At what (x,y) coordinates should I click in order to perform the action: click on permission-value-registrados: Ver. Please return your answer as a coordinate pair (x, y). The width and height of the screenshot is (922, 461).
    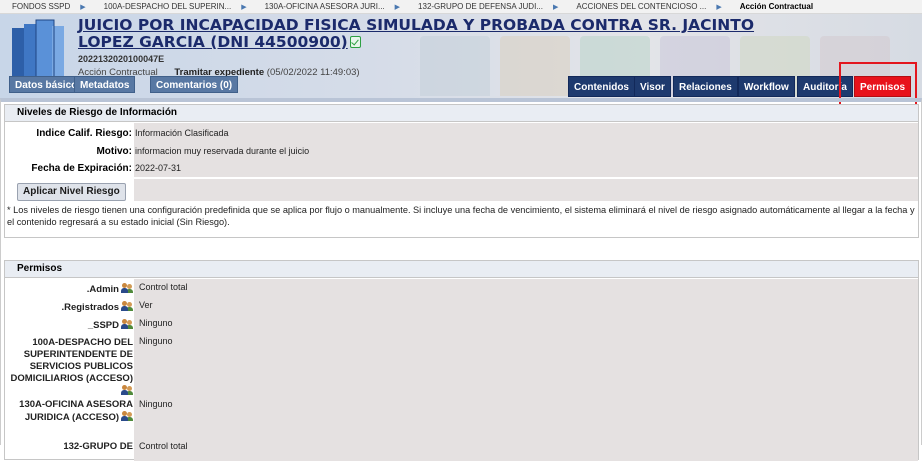
    Looking at the image, I should click on (146, 305).